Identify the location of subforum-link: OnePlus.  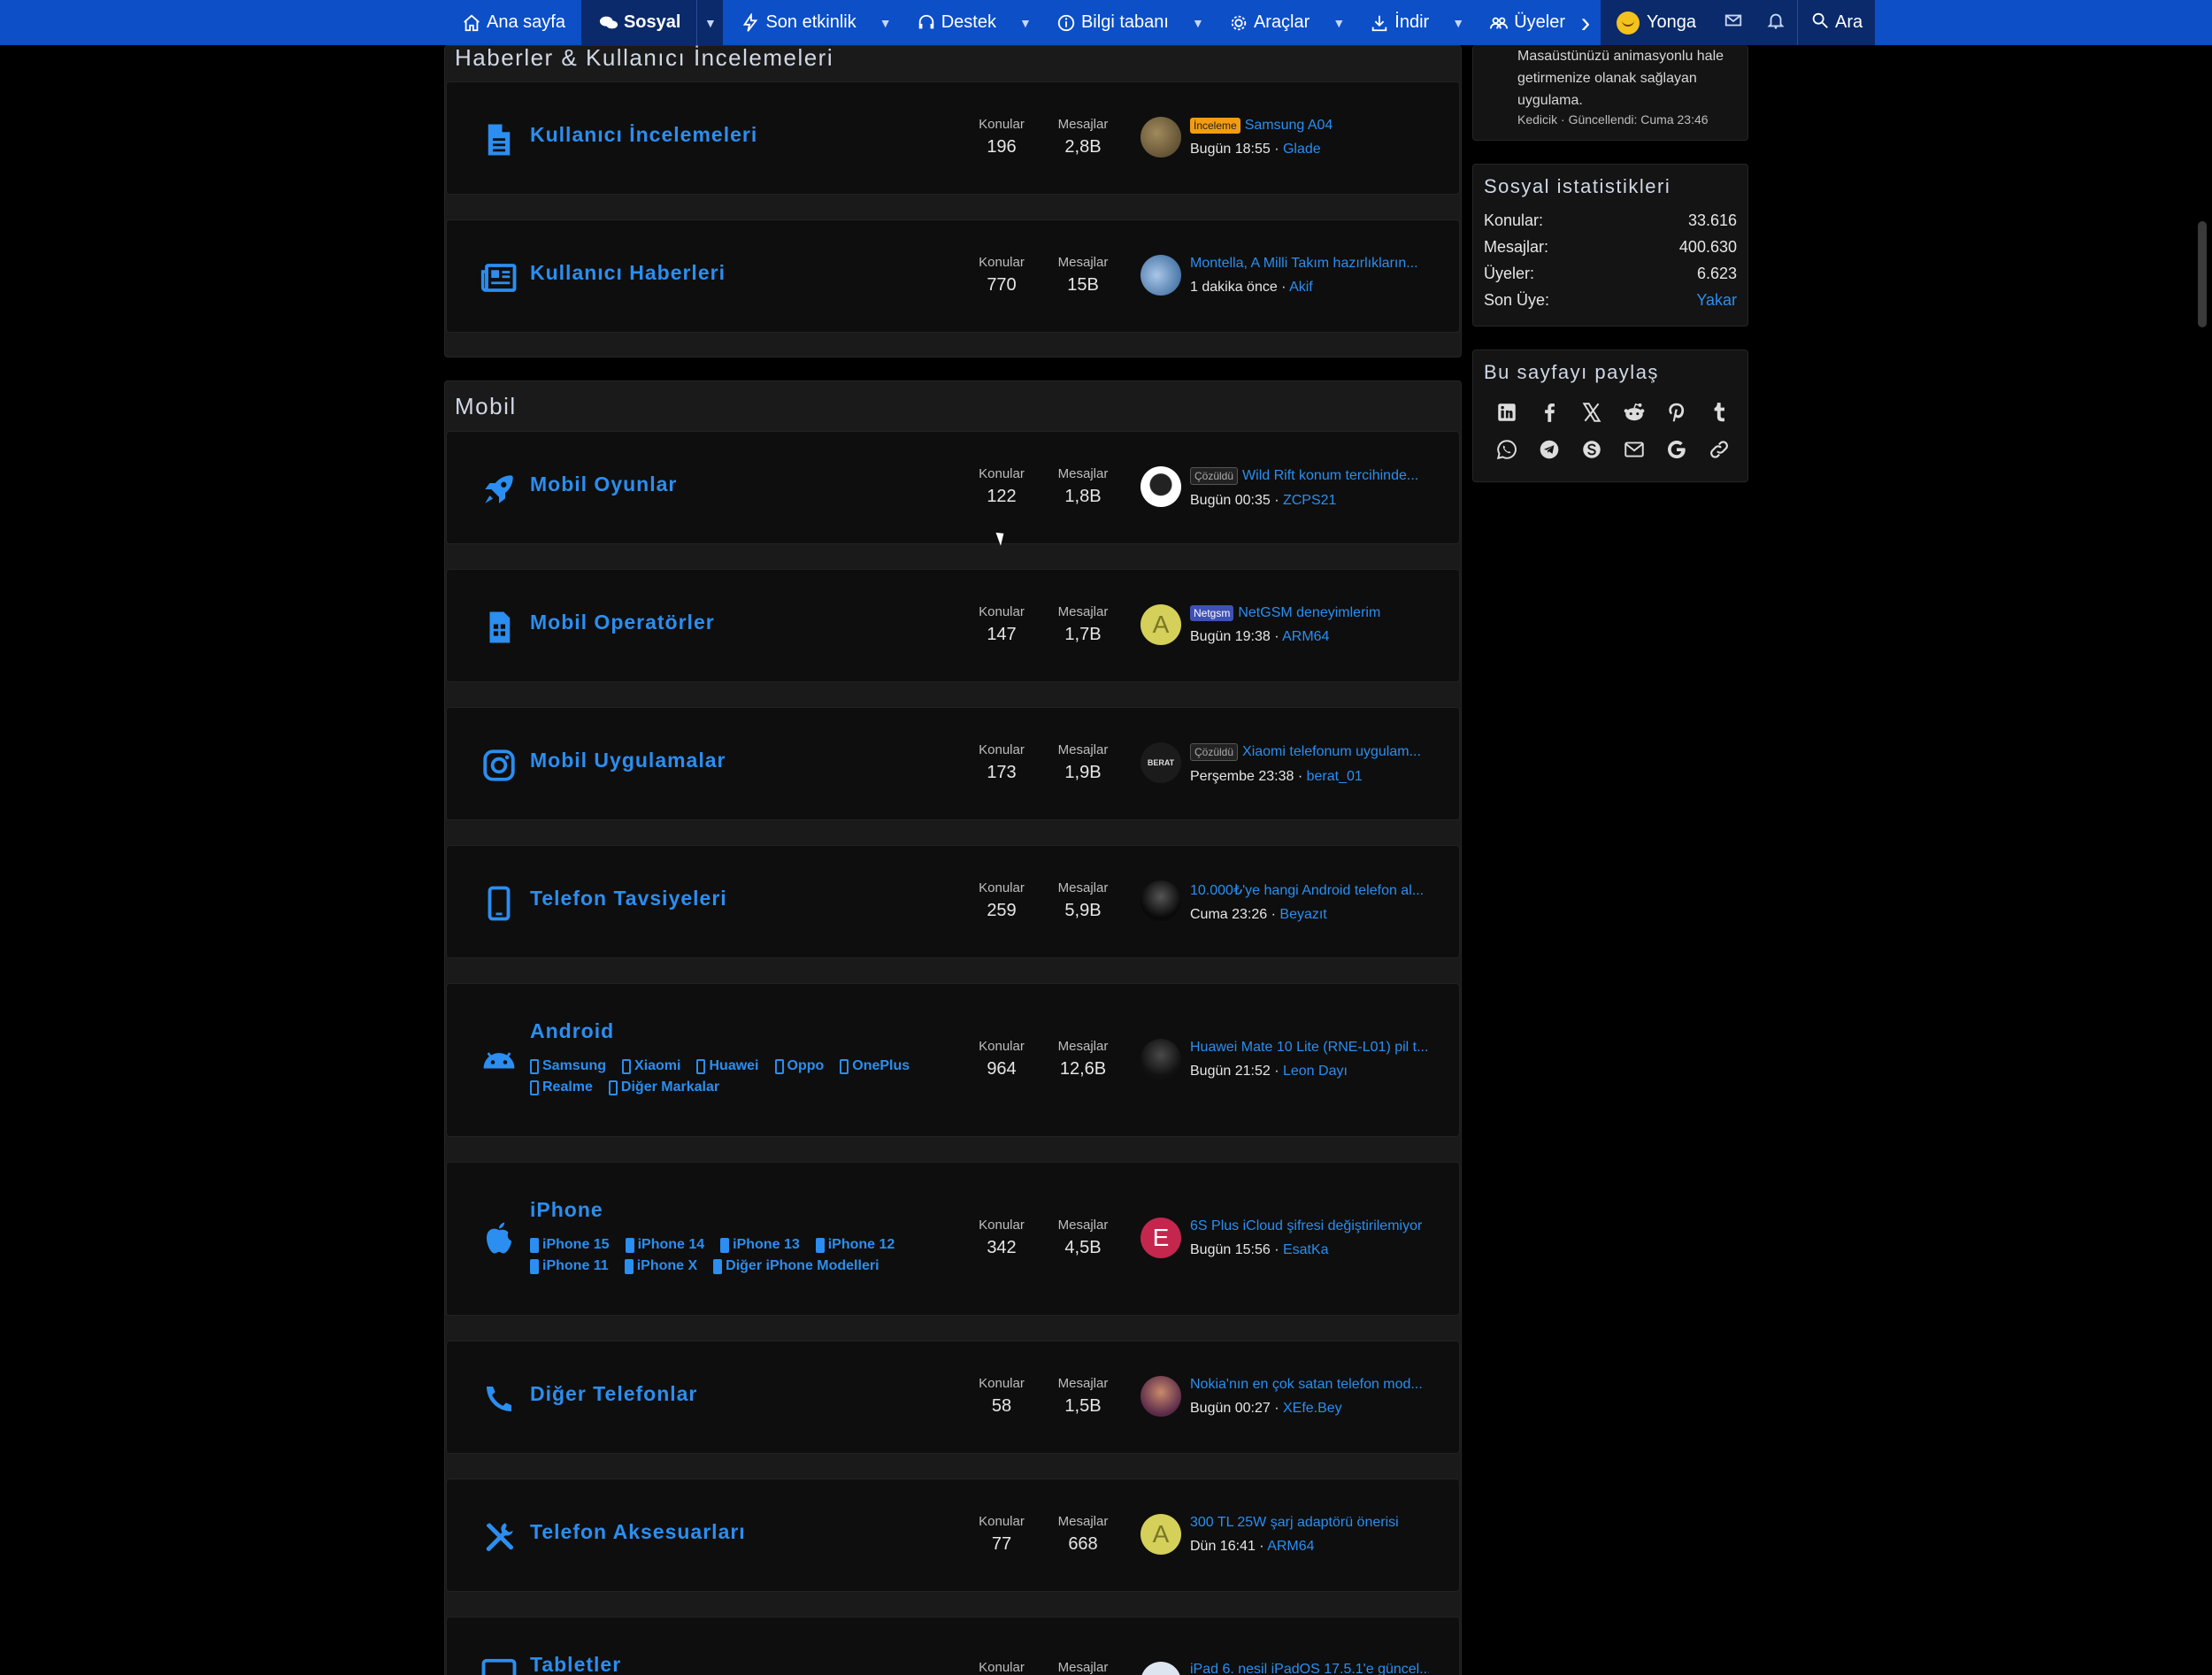
(875, 1066).